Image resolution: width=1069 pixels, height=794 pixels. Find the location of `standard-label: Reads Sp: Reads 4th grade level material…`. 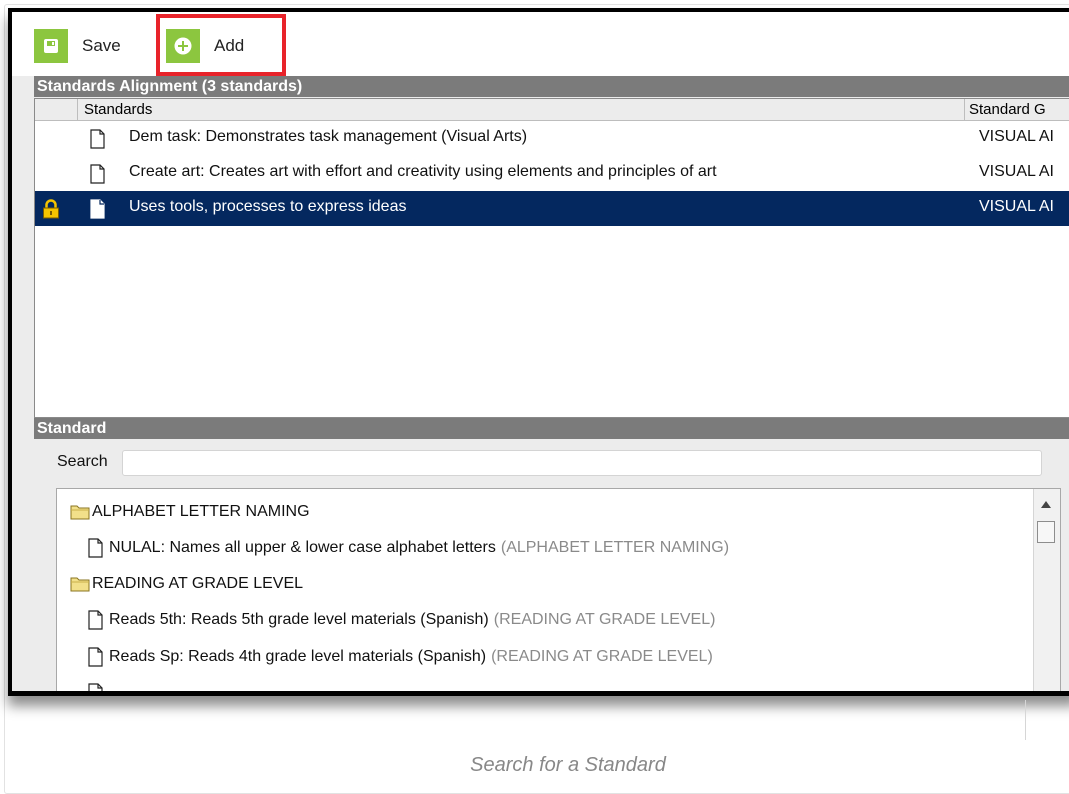

standard-label: Reads Sp: Reads 4th grade level material… is located at coordinates (298, 656).